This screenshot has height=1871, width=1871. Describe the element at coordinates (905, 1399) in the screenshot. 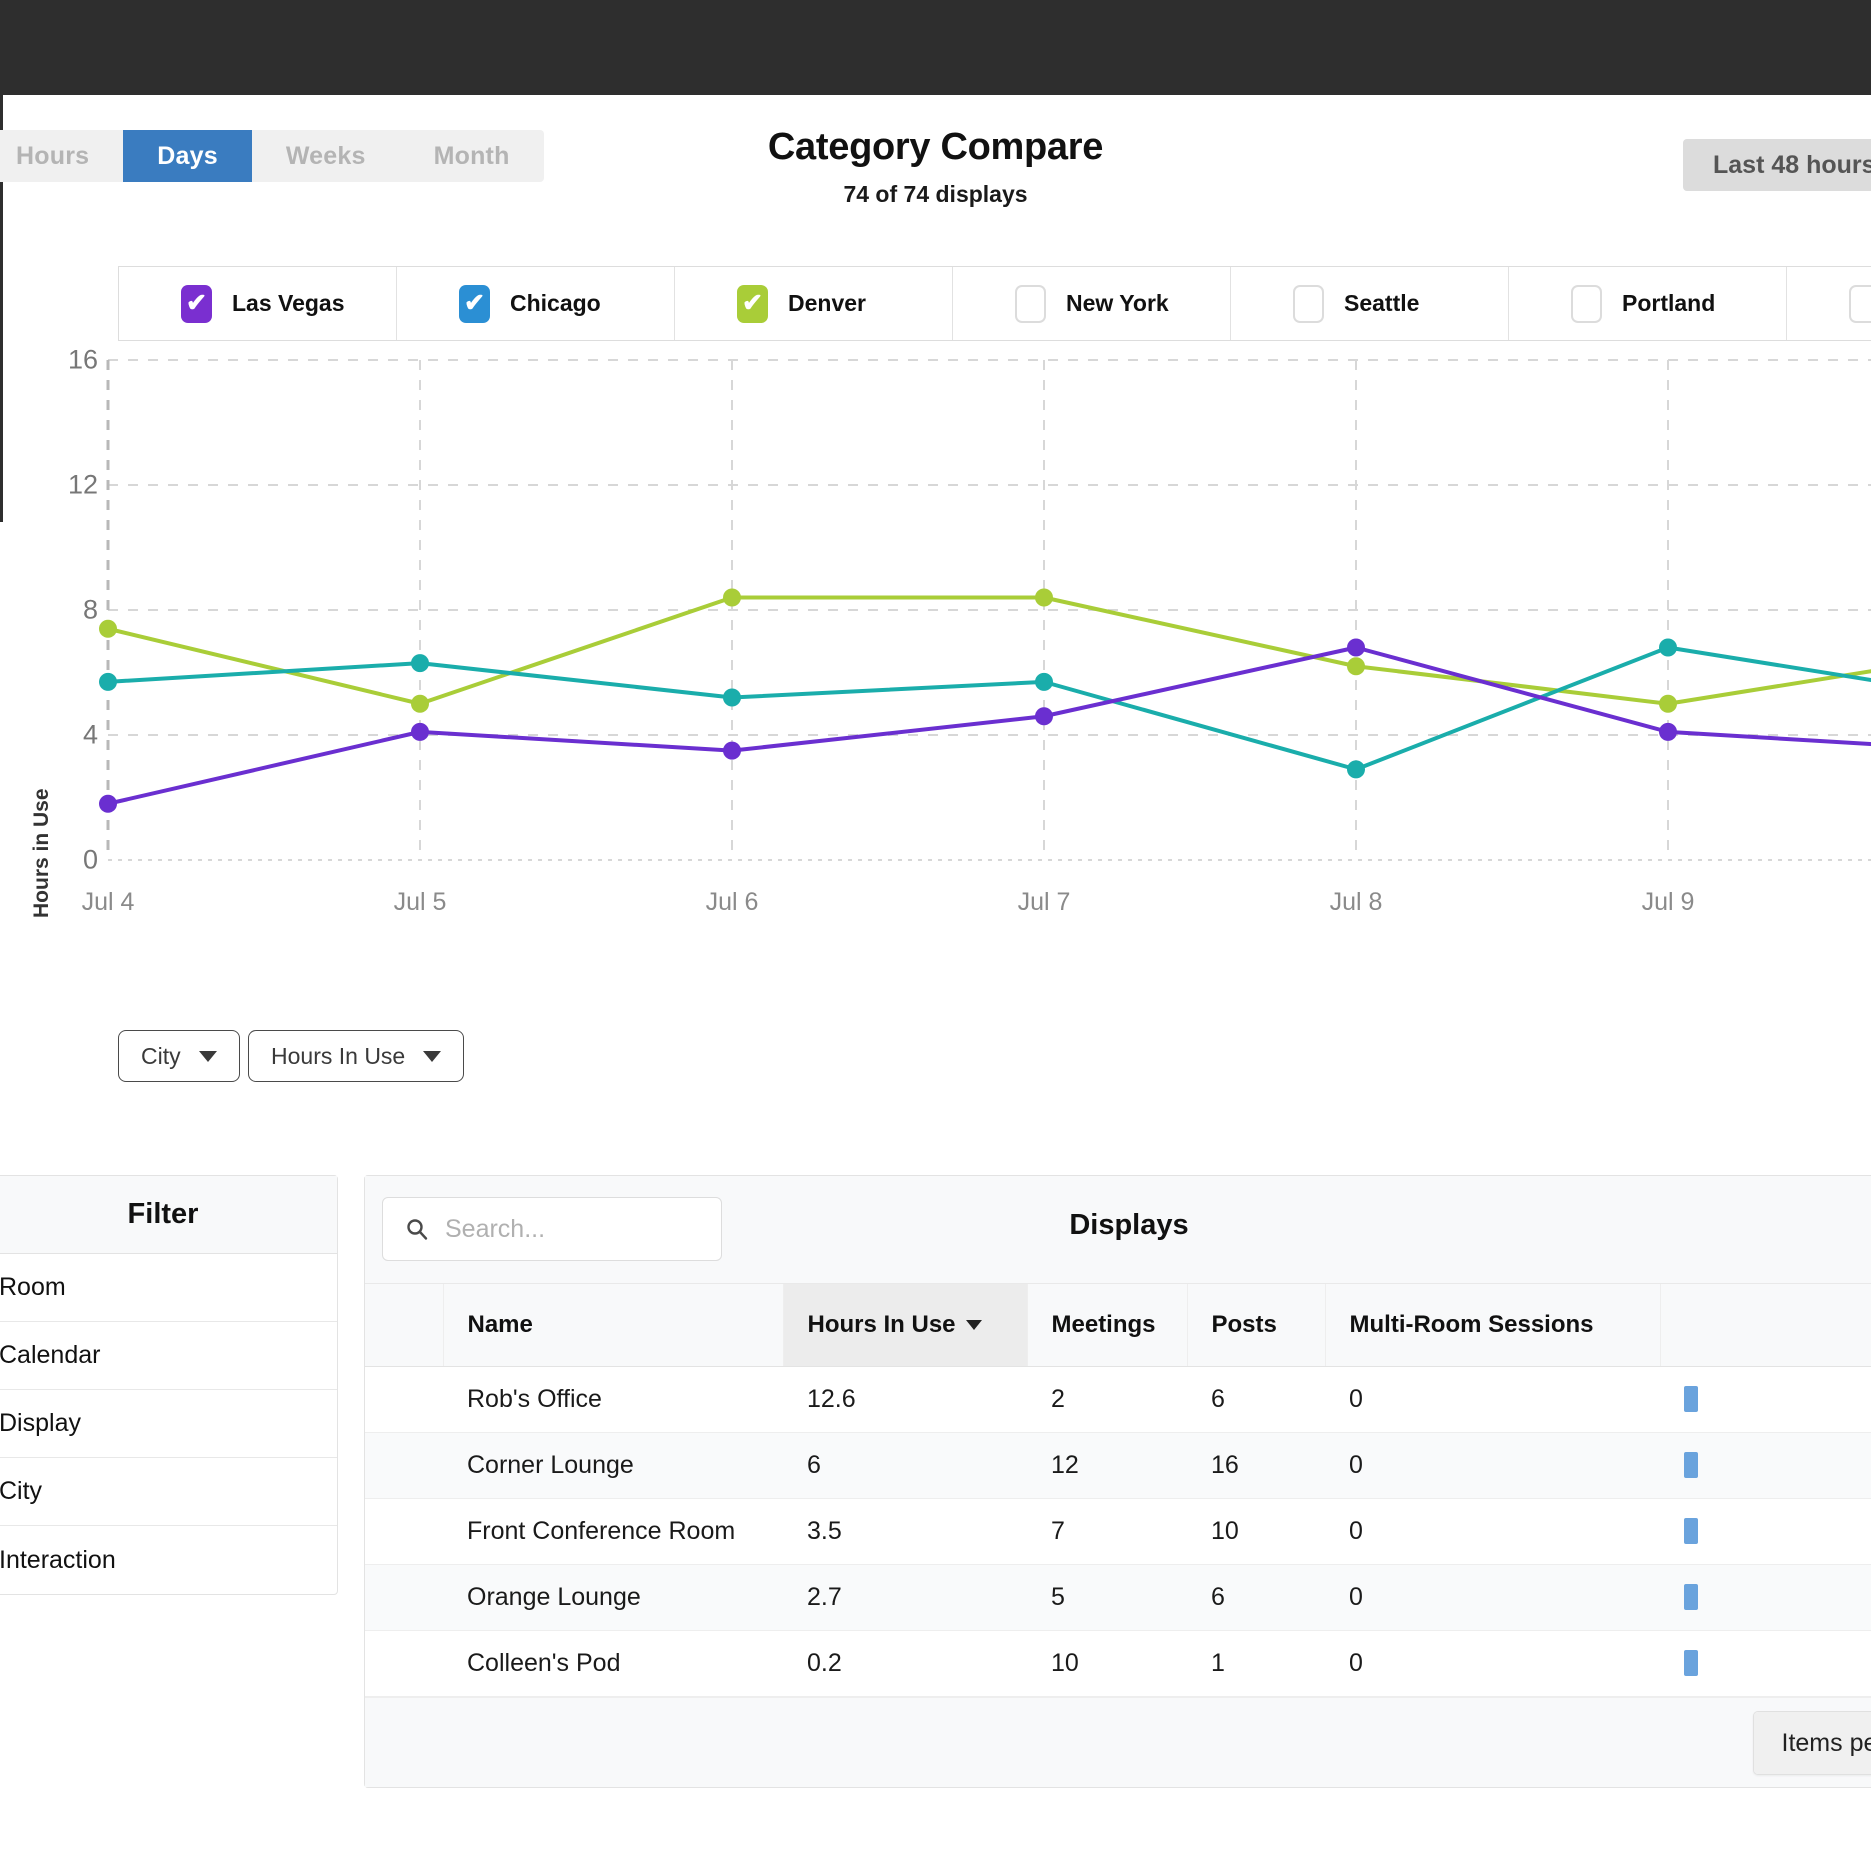

I see `cell-hours-in-use: 12.6` at that location.